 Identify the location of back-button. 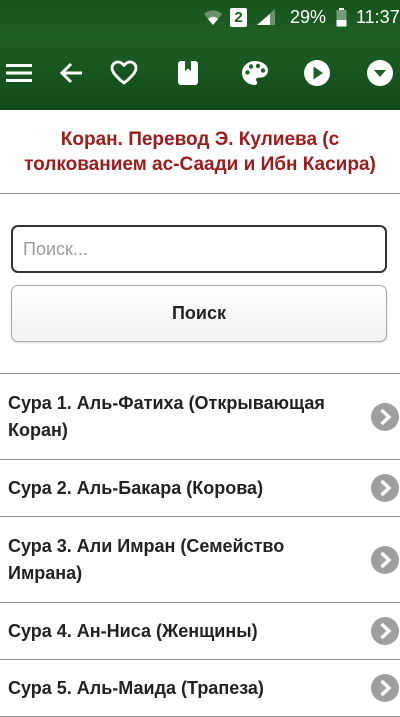
(72, 73).